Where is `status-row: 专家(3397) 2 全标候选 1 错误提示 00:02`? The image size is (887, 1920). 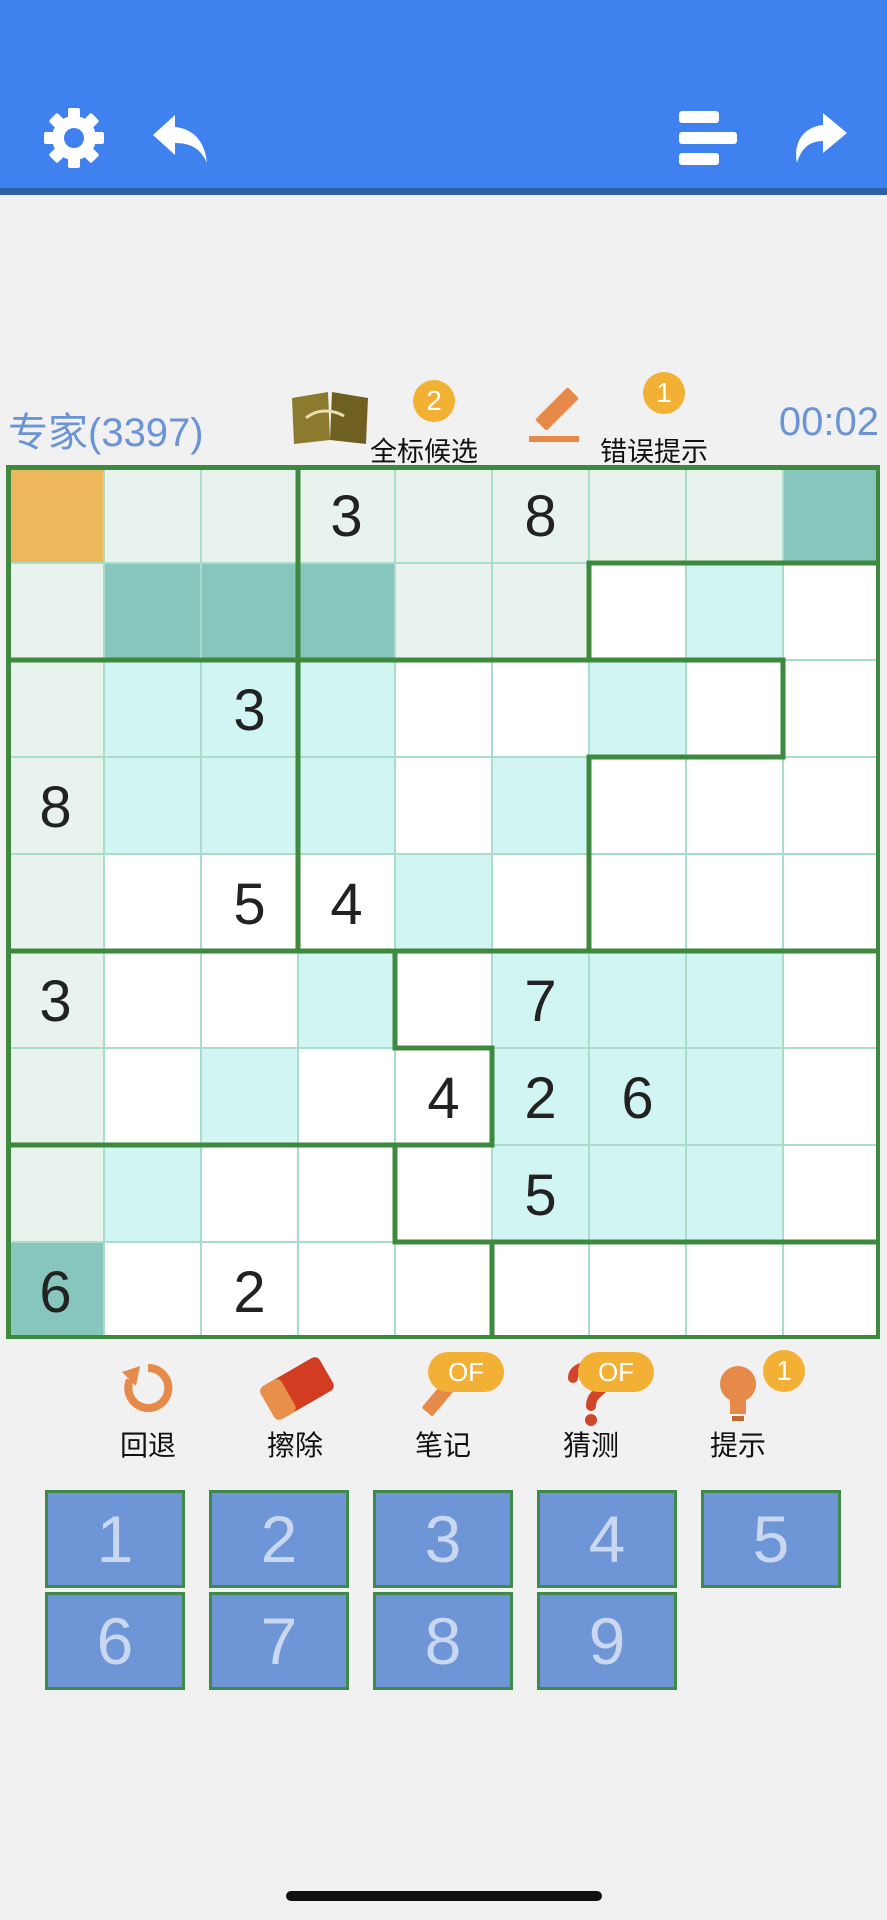 status-row: 专家(3397) 2 全标候选 1 错误提示 00:02 is located at coordinates (443, 419).